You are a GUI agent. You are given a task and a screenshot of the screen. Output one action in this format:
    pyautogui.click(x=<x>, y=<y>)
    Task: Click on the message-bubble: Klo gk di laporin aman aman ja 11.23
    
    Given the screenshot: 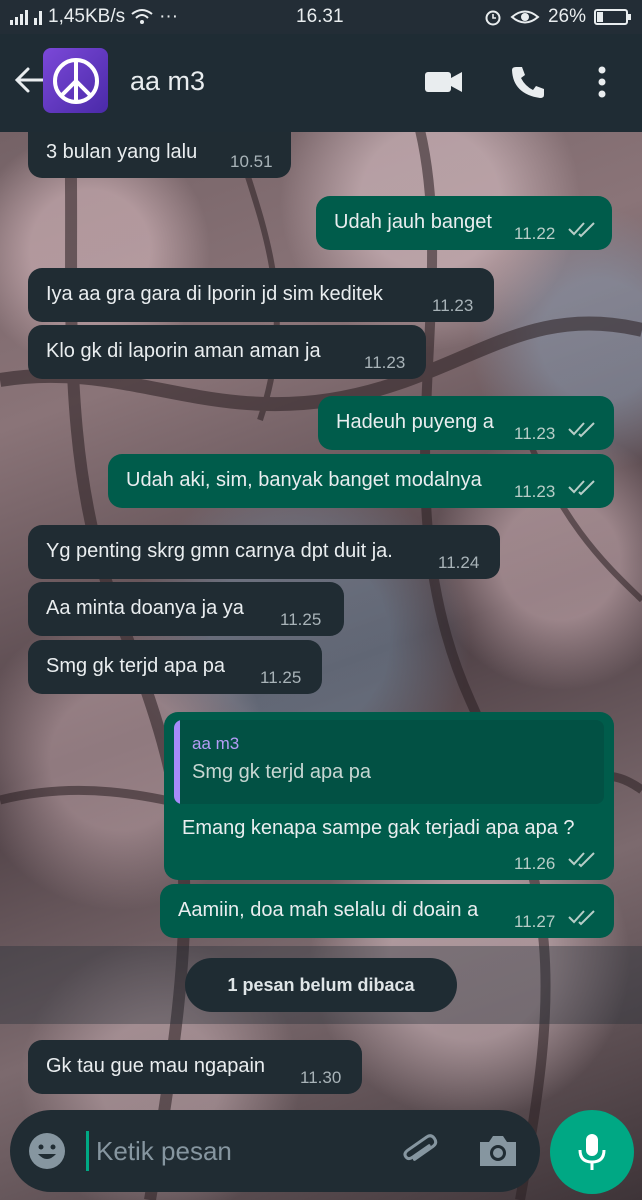 What is the action you would take?
    pyautogui.click(x=227, y=352)
    